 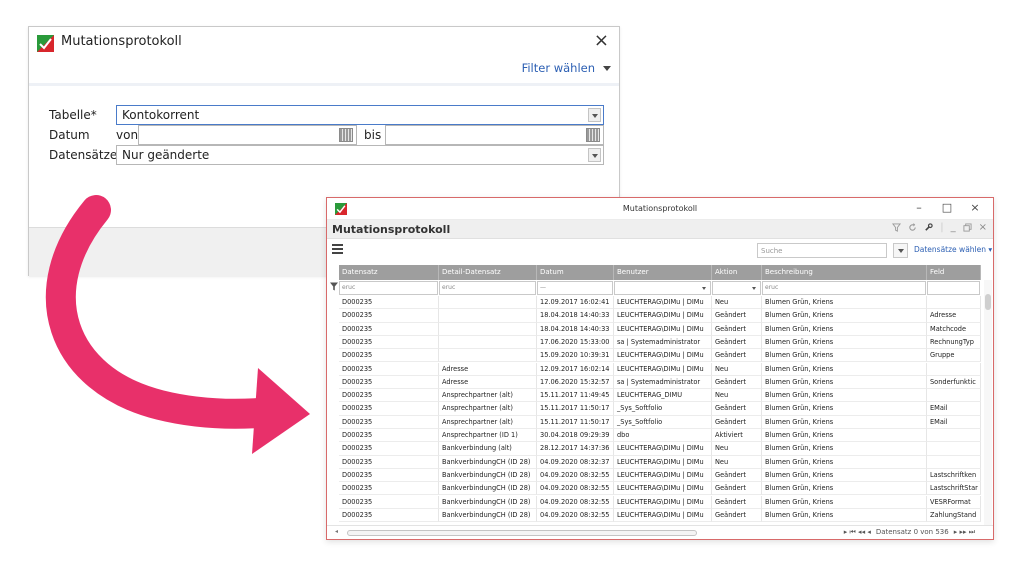 What do you see at coordinates (947, 208) in the screenshot?
I see `maximize-button: □` at bounding box center [947, 208].